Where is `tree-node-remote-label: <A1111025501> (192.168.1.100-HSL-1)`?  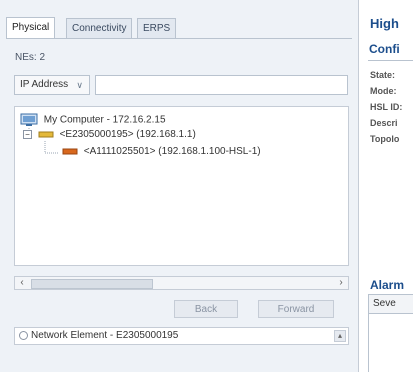 tree-node-remote-label: <A1111025501> (192.168.1.100-HSL-1) is located at coordinates (172, 151).